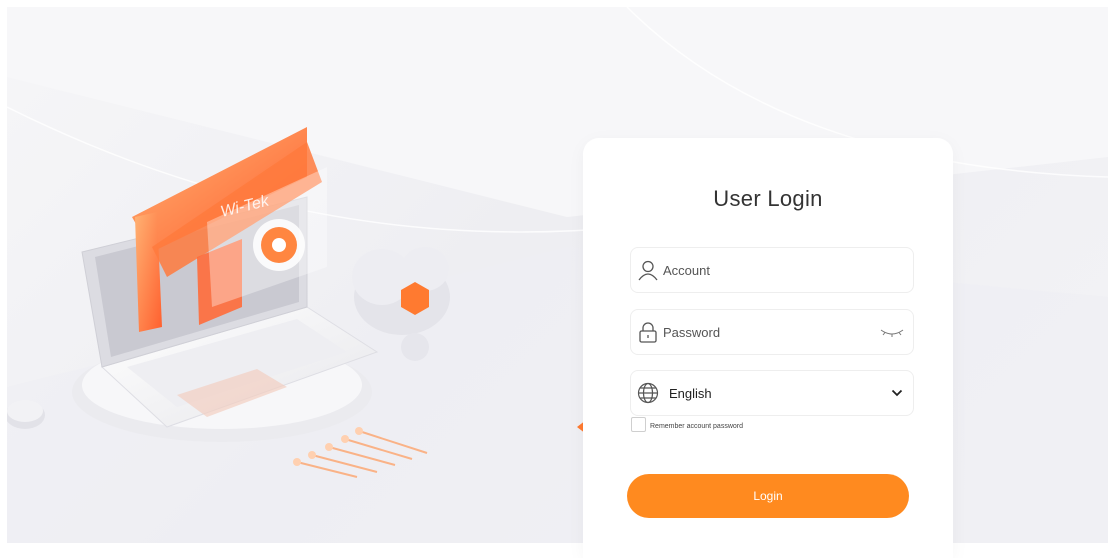 Image resolution: width=1108 pixels, height=558 pixels. Describe the element at coordinates (772, 393) in the screenshot. I see `language-select: English` at that location.